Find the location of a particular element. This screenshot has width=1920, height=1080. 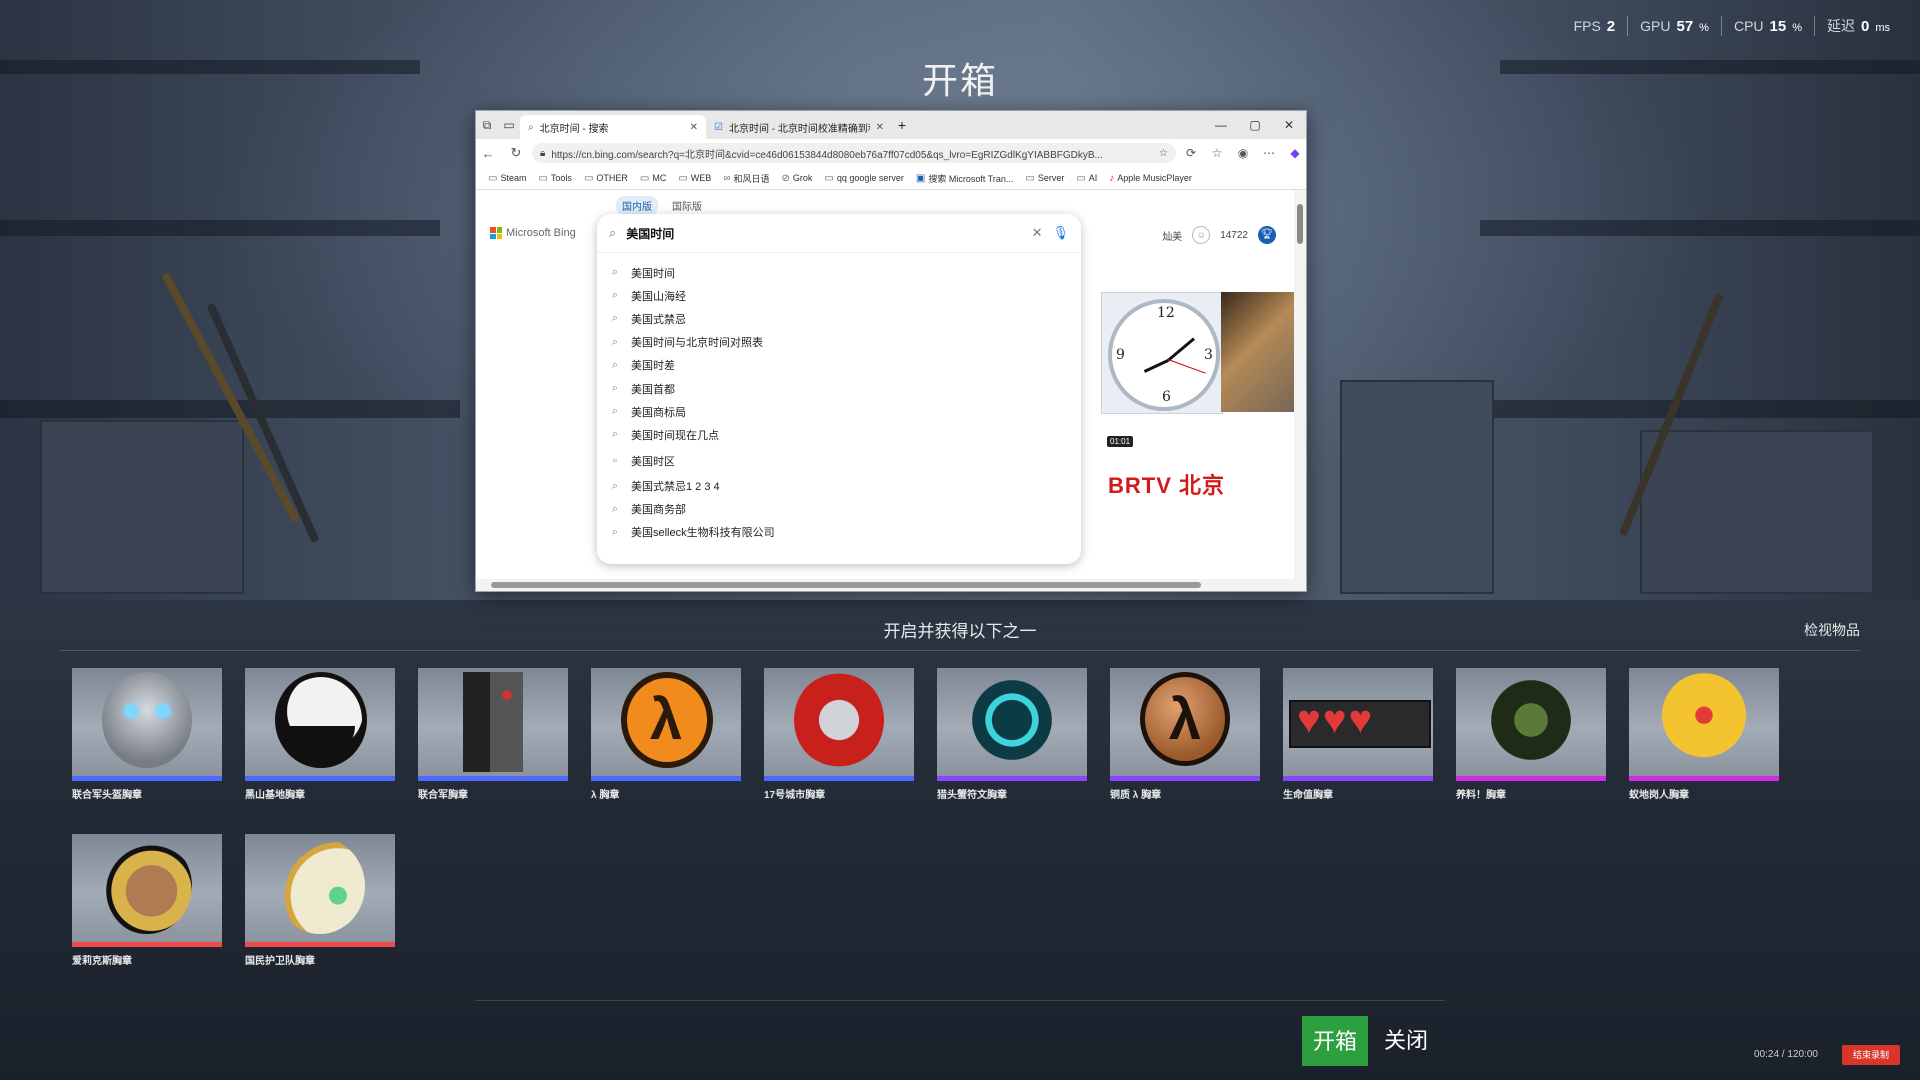

suggestion-item: ⌕ 美国山海经 is located at coordinates (839, 295).